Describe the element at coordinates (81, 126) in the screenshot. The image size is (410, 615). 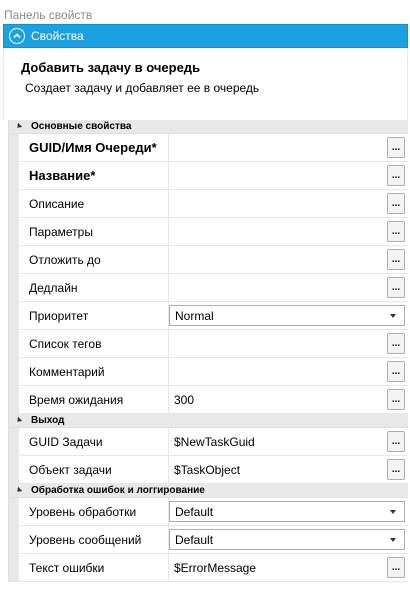
I see `category-label: Основные свойства` at that location.